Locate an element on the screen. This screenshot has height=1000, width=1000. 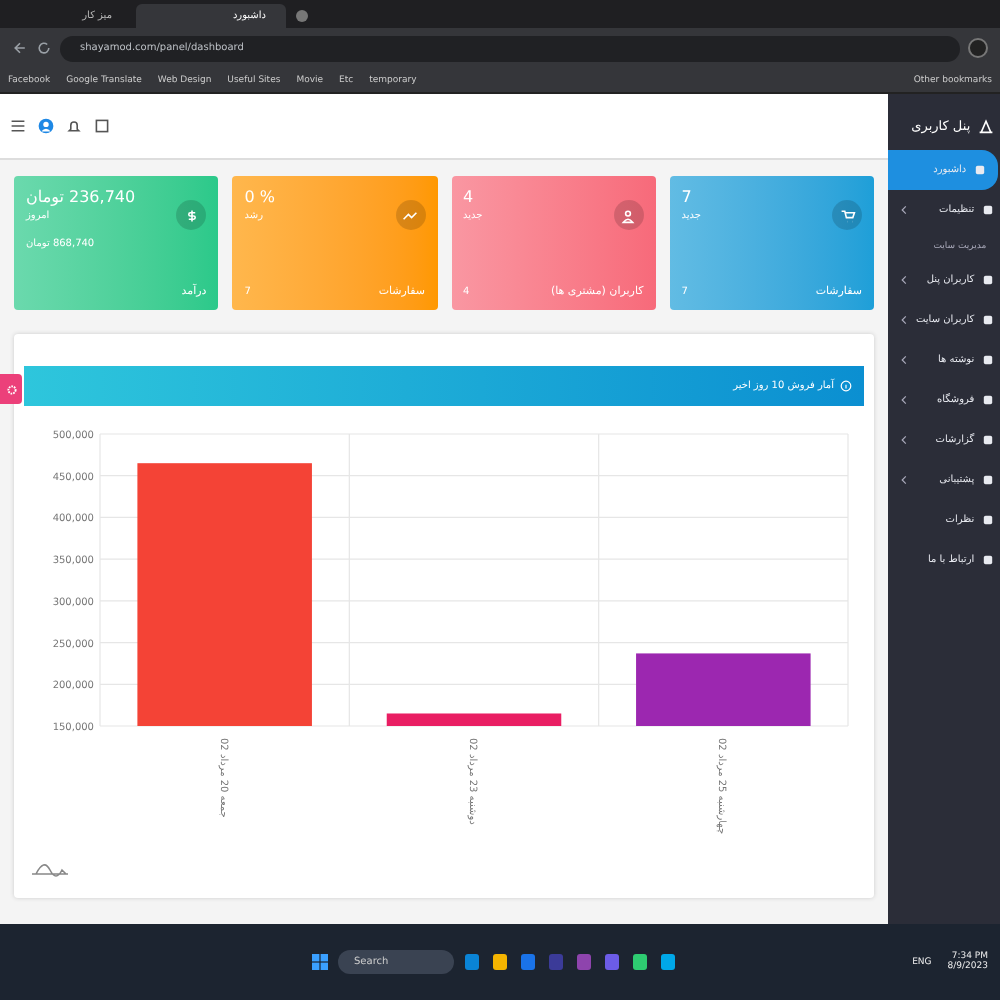
chart-logo-icon is located at coordinates (50, 870).